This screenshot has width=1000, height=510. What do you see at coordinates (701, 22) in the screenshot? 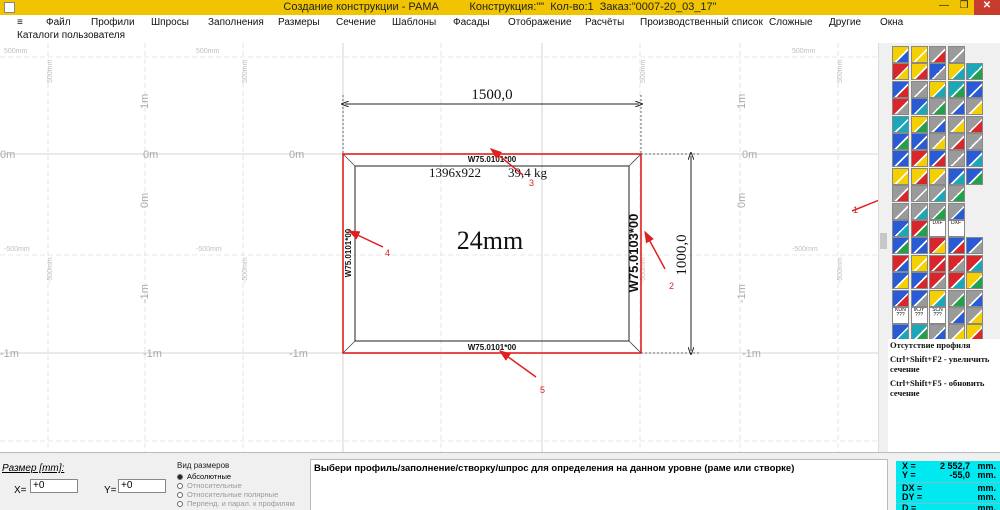
I see `menu-production-list: Производственный список` at bounding box center [701, 22].